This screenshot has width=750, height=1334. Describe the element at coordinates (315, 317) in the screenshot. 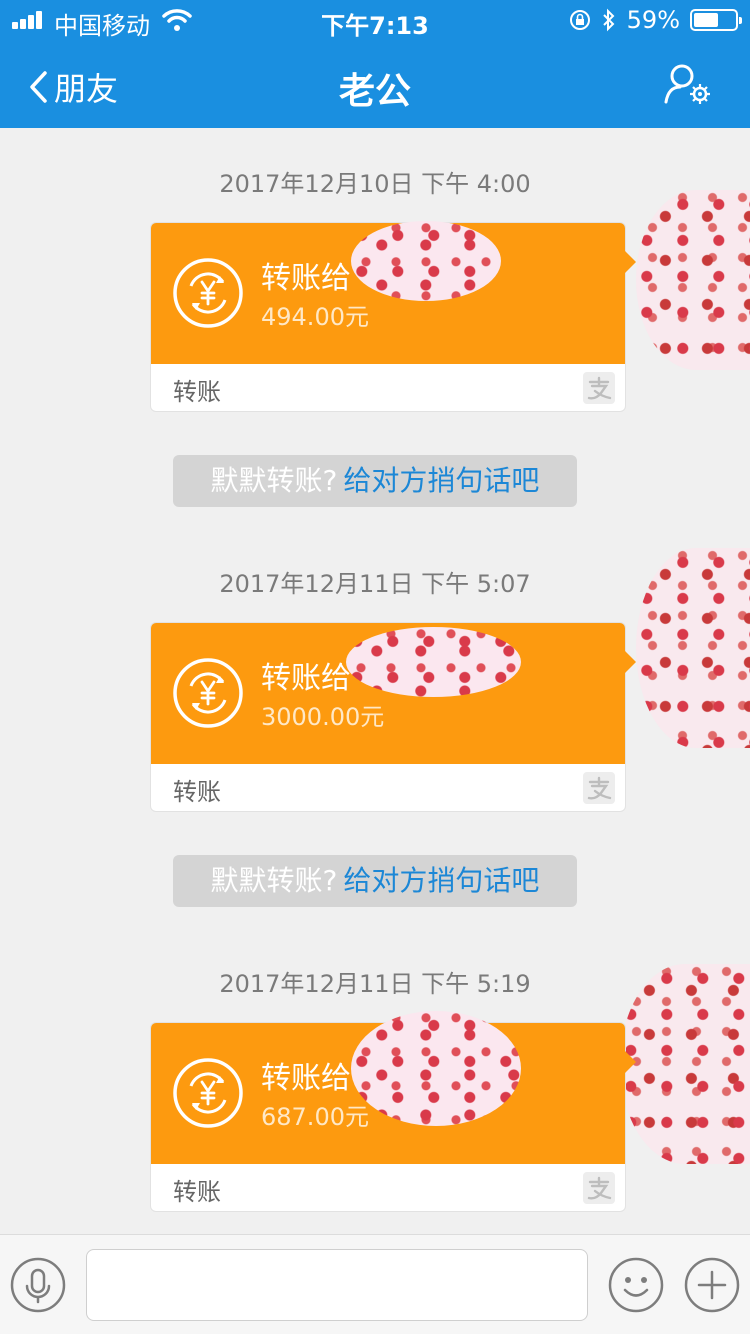

I see `transfer-amount: 494.00元` at that location.